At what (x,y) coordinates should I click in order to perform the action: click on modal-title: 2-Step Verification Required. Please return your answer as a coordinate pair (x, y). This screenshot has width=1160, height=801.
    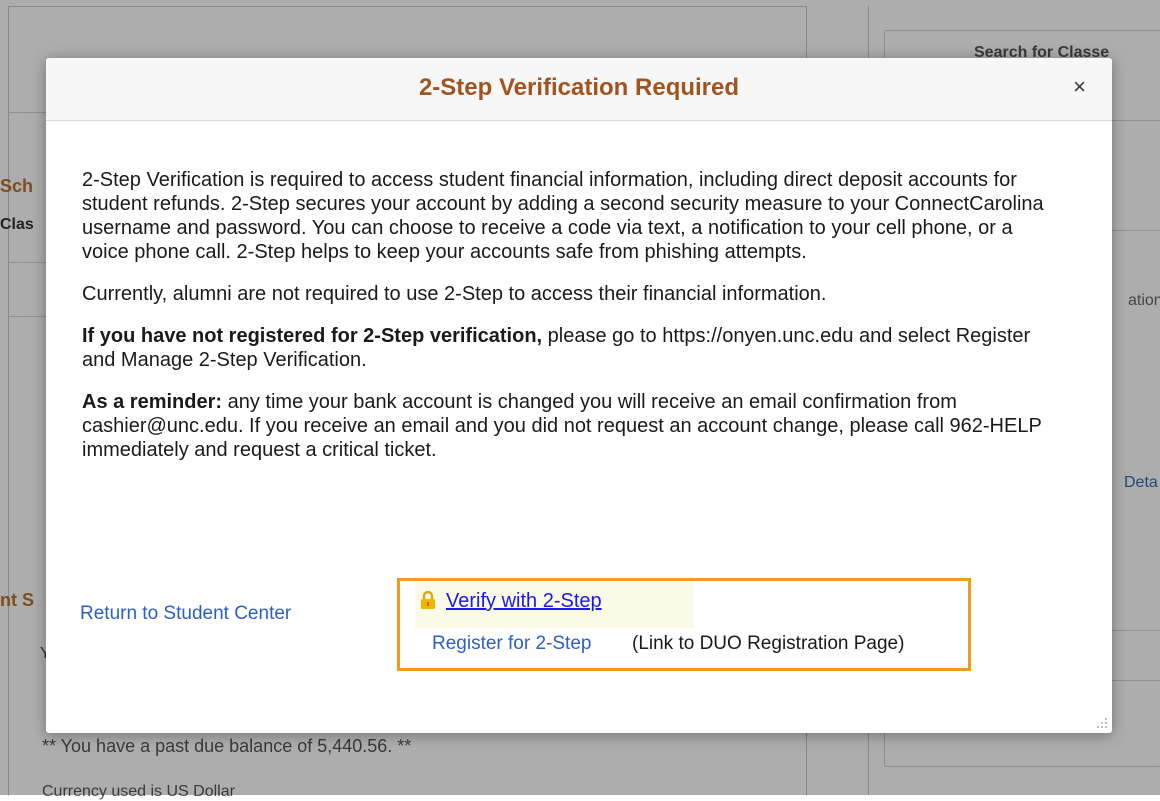
    Looking at the image, I should click on (579, 87).